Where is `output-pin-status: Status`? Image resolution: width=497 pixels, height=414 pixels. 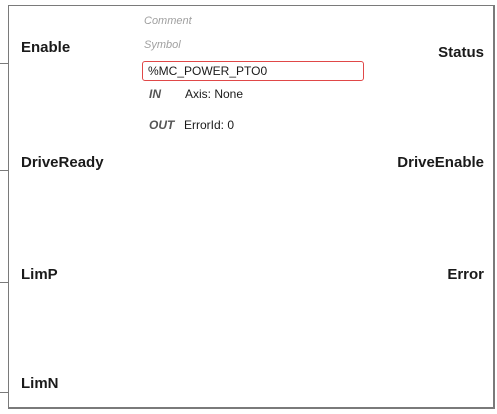 output-pin-status: Status is located at coordinates (461, 53).